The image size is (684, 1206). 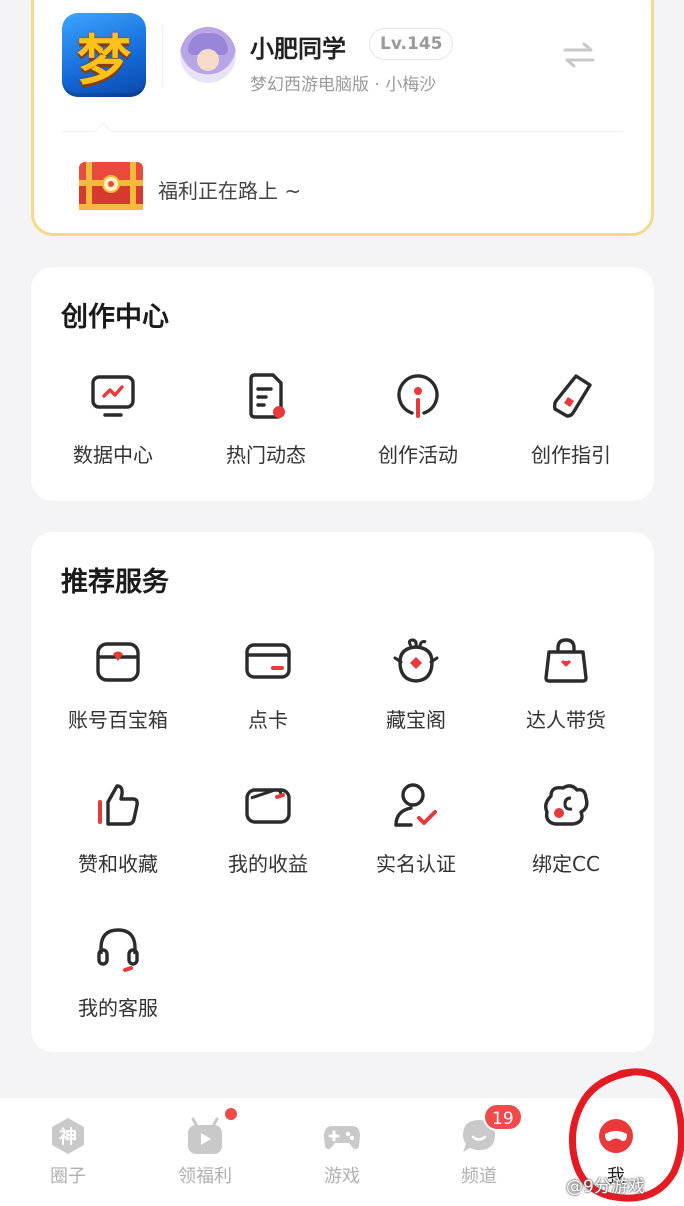 What do you see at coordinates (566, 864) in the screenshot?
I see `item-label: 绑定CC` at bounding box center [566, 864].